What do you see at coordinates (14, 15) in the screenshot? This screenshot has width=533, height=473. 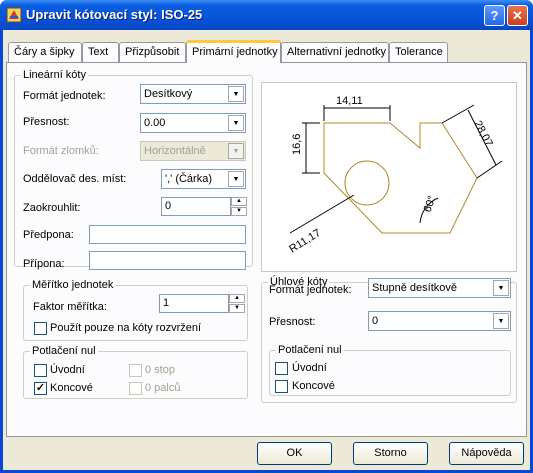 I see `app-icon` at bounding box center [14, 15].